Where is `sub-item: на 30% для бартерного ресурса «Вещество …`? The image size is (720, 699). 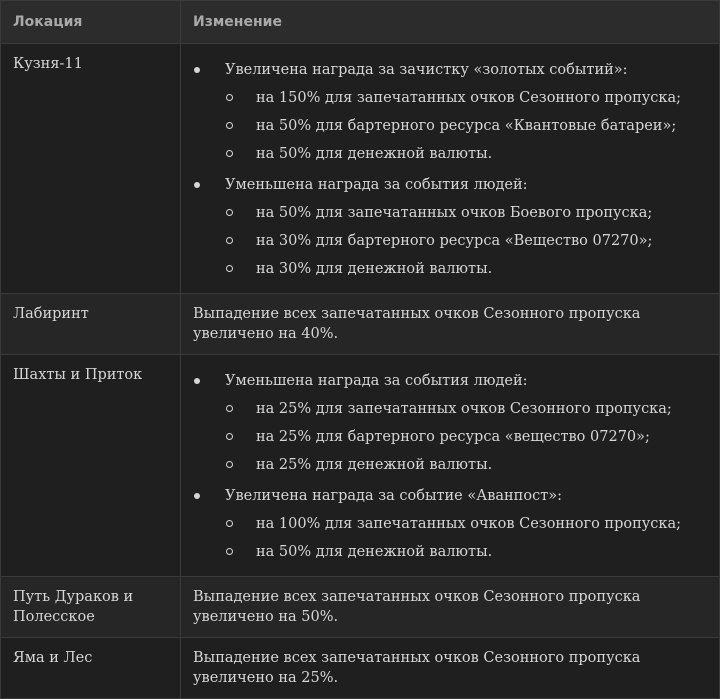
sub-item: на 30% для бартерного ресурса «Вещество … is located at coordinates (450, 241).